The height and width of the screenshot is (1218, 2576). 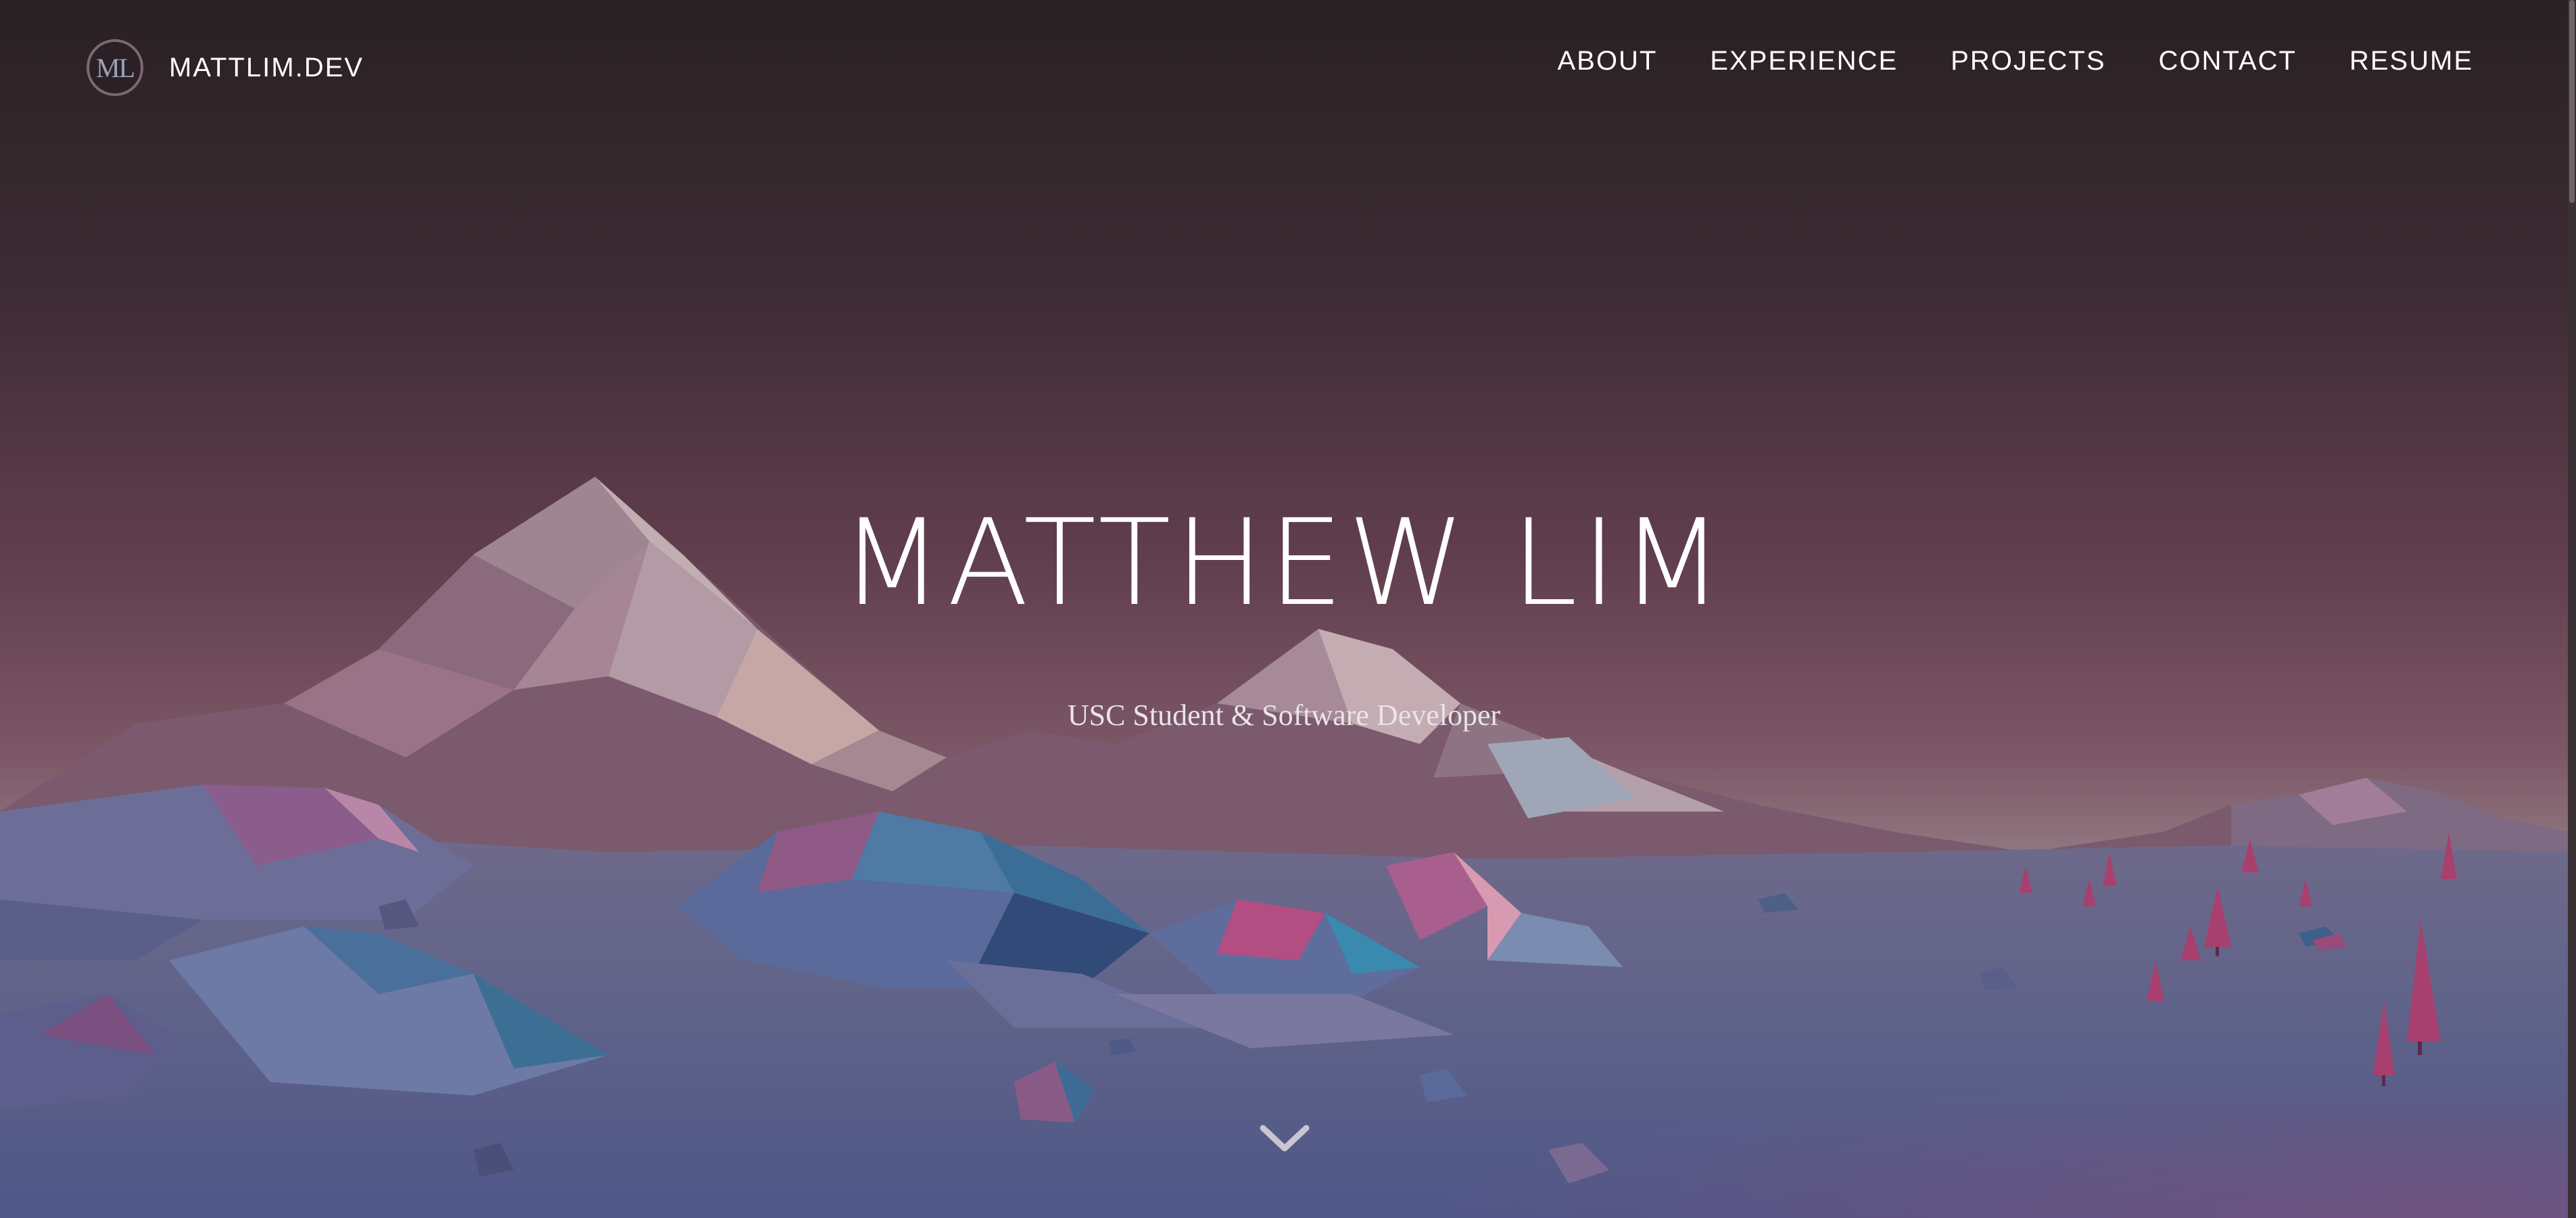 I want to click on scroll-down-button, so click(x=1284, y=1138).